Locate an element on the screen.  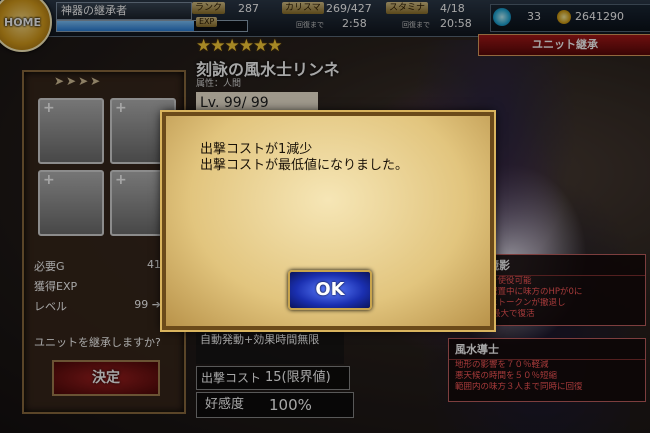
dialog-message-line: 出撃コストが最低値になりました。 is located at coordinates (304, 165).